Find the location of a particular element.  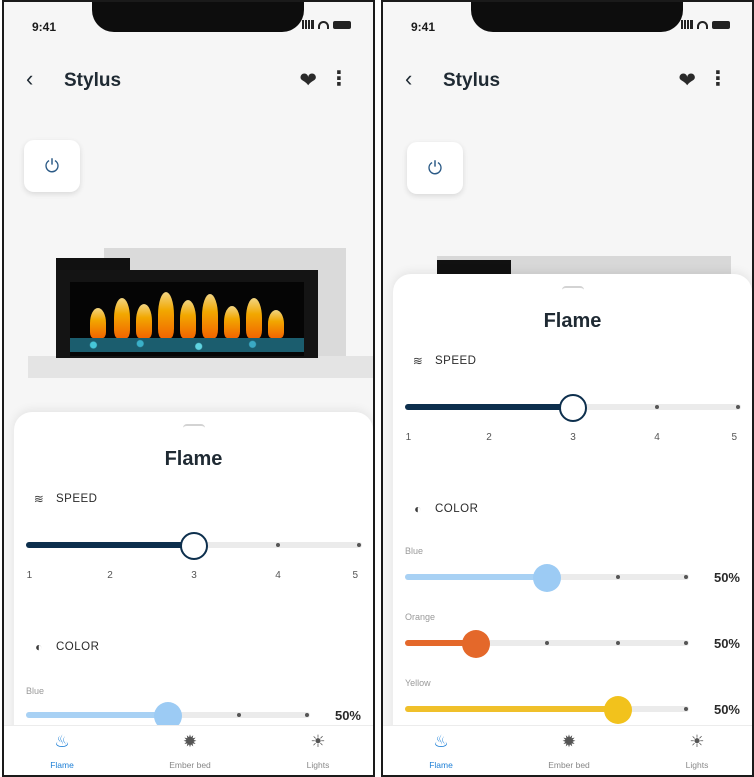

orange-label: Orange is located at coordinates (420, 617).